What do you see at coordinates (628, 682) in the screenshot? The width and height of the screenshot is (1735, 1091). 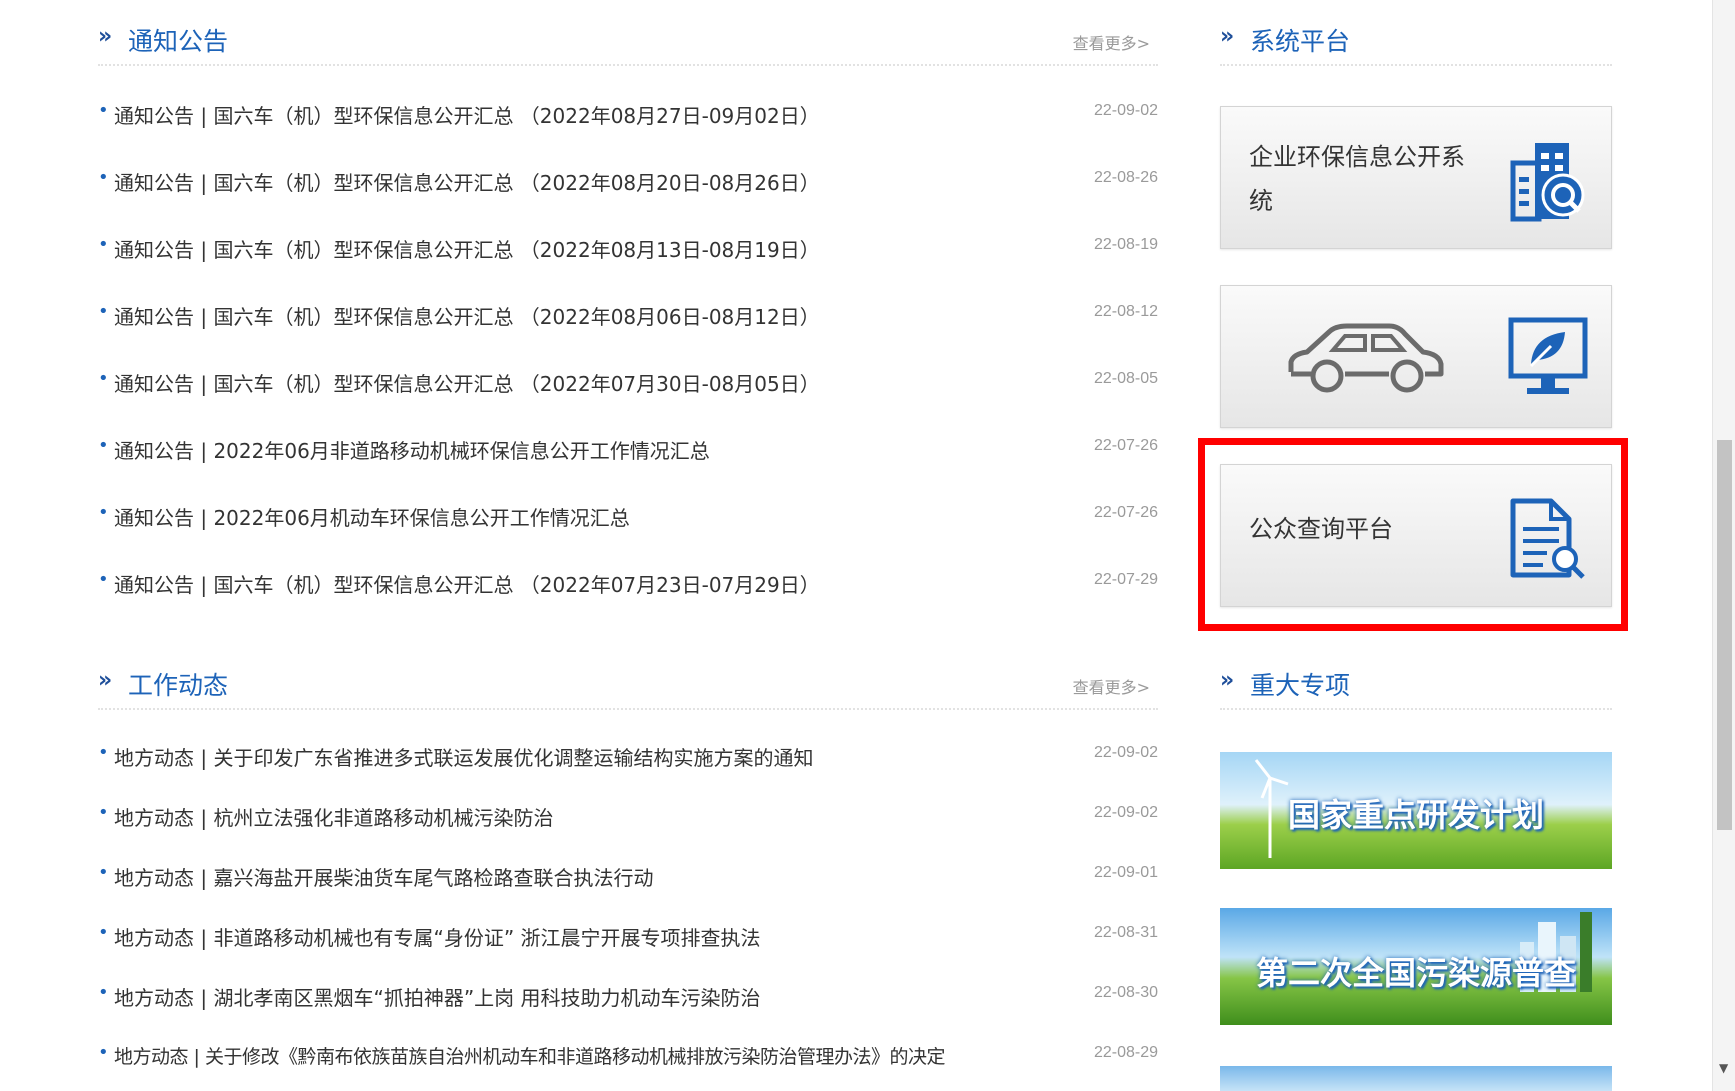 I see `work-header: » 工作动态 查看更多>` at bounding box center [628, 682].